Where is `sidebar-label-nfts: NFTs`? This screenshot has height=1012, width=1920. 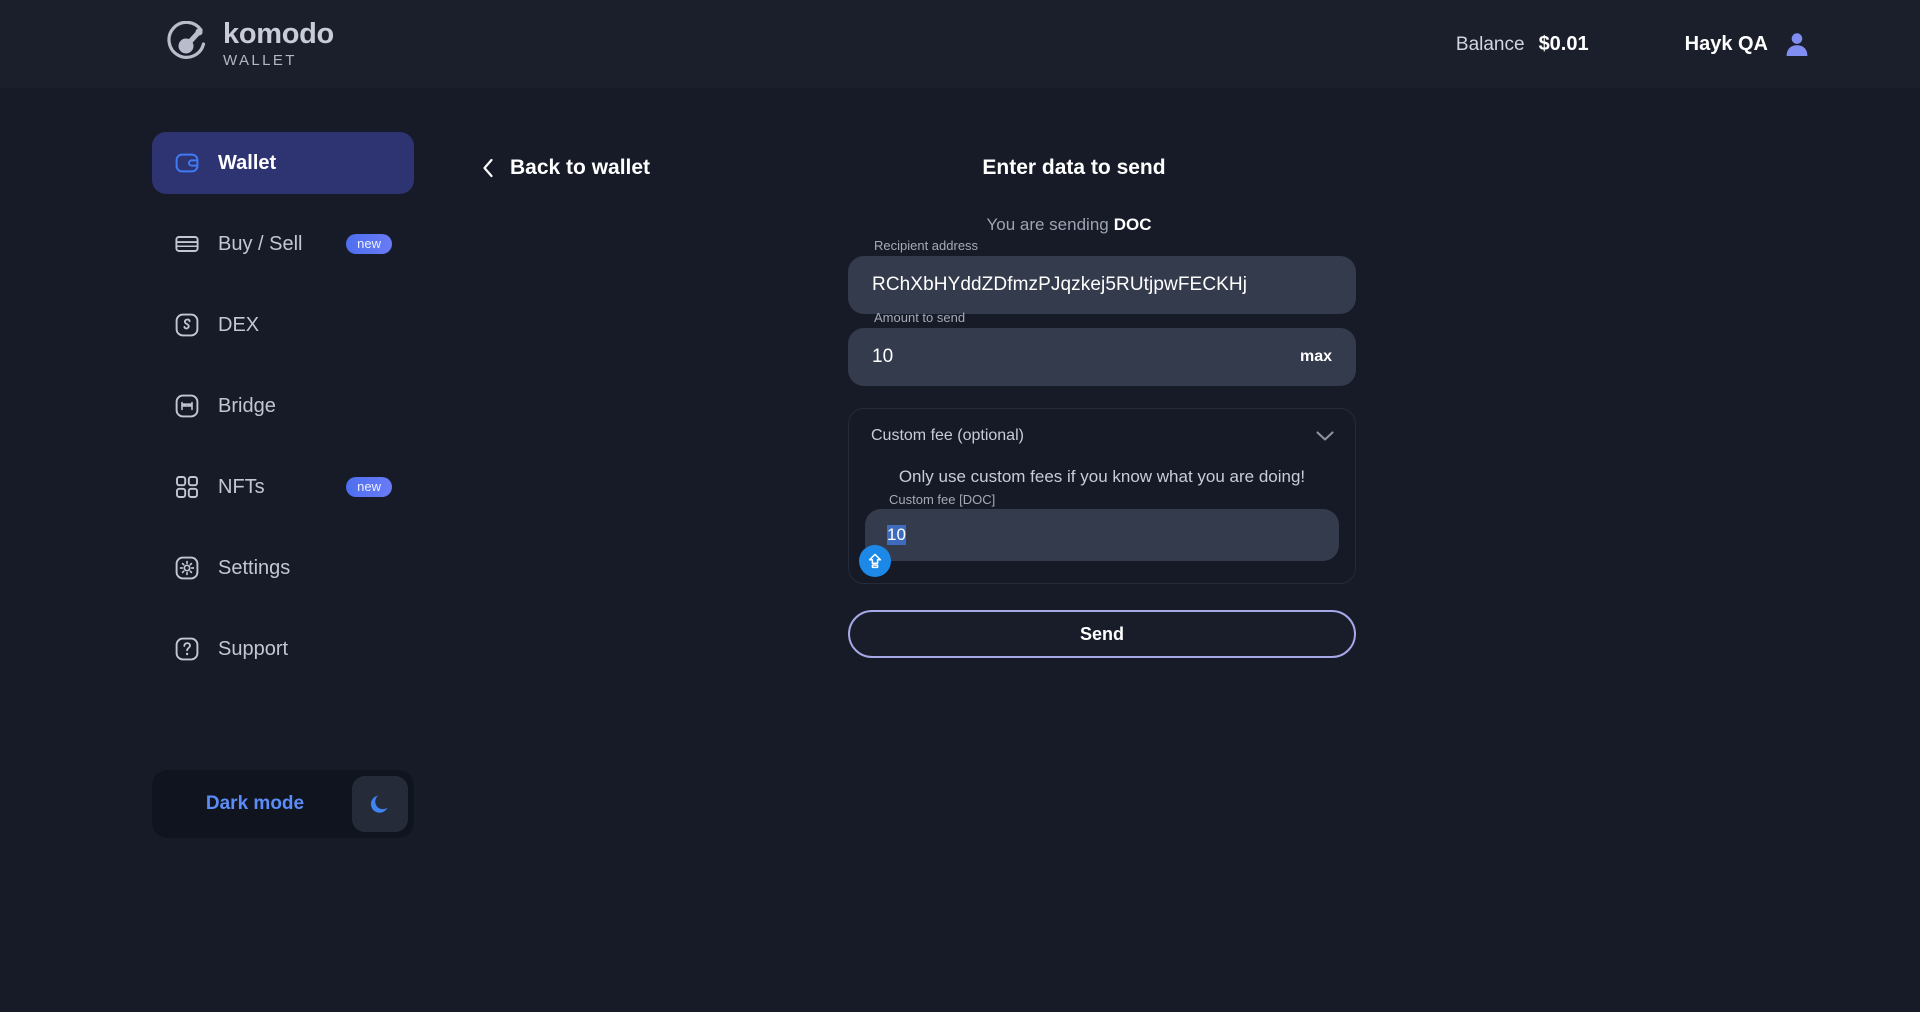
sidebar-label-nfts: NFTs is located at coordinates (241, 486).